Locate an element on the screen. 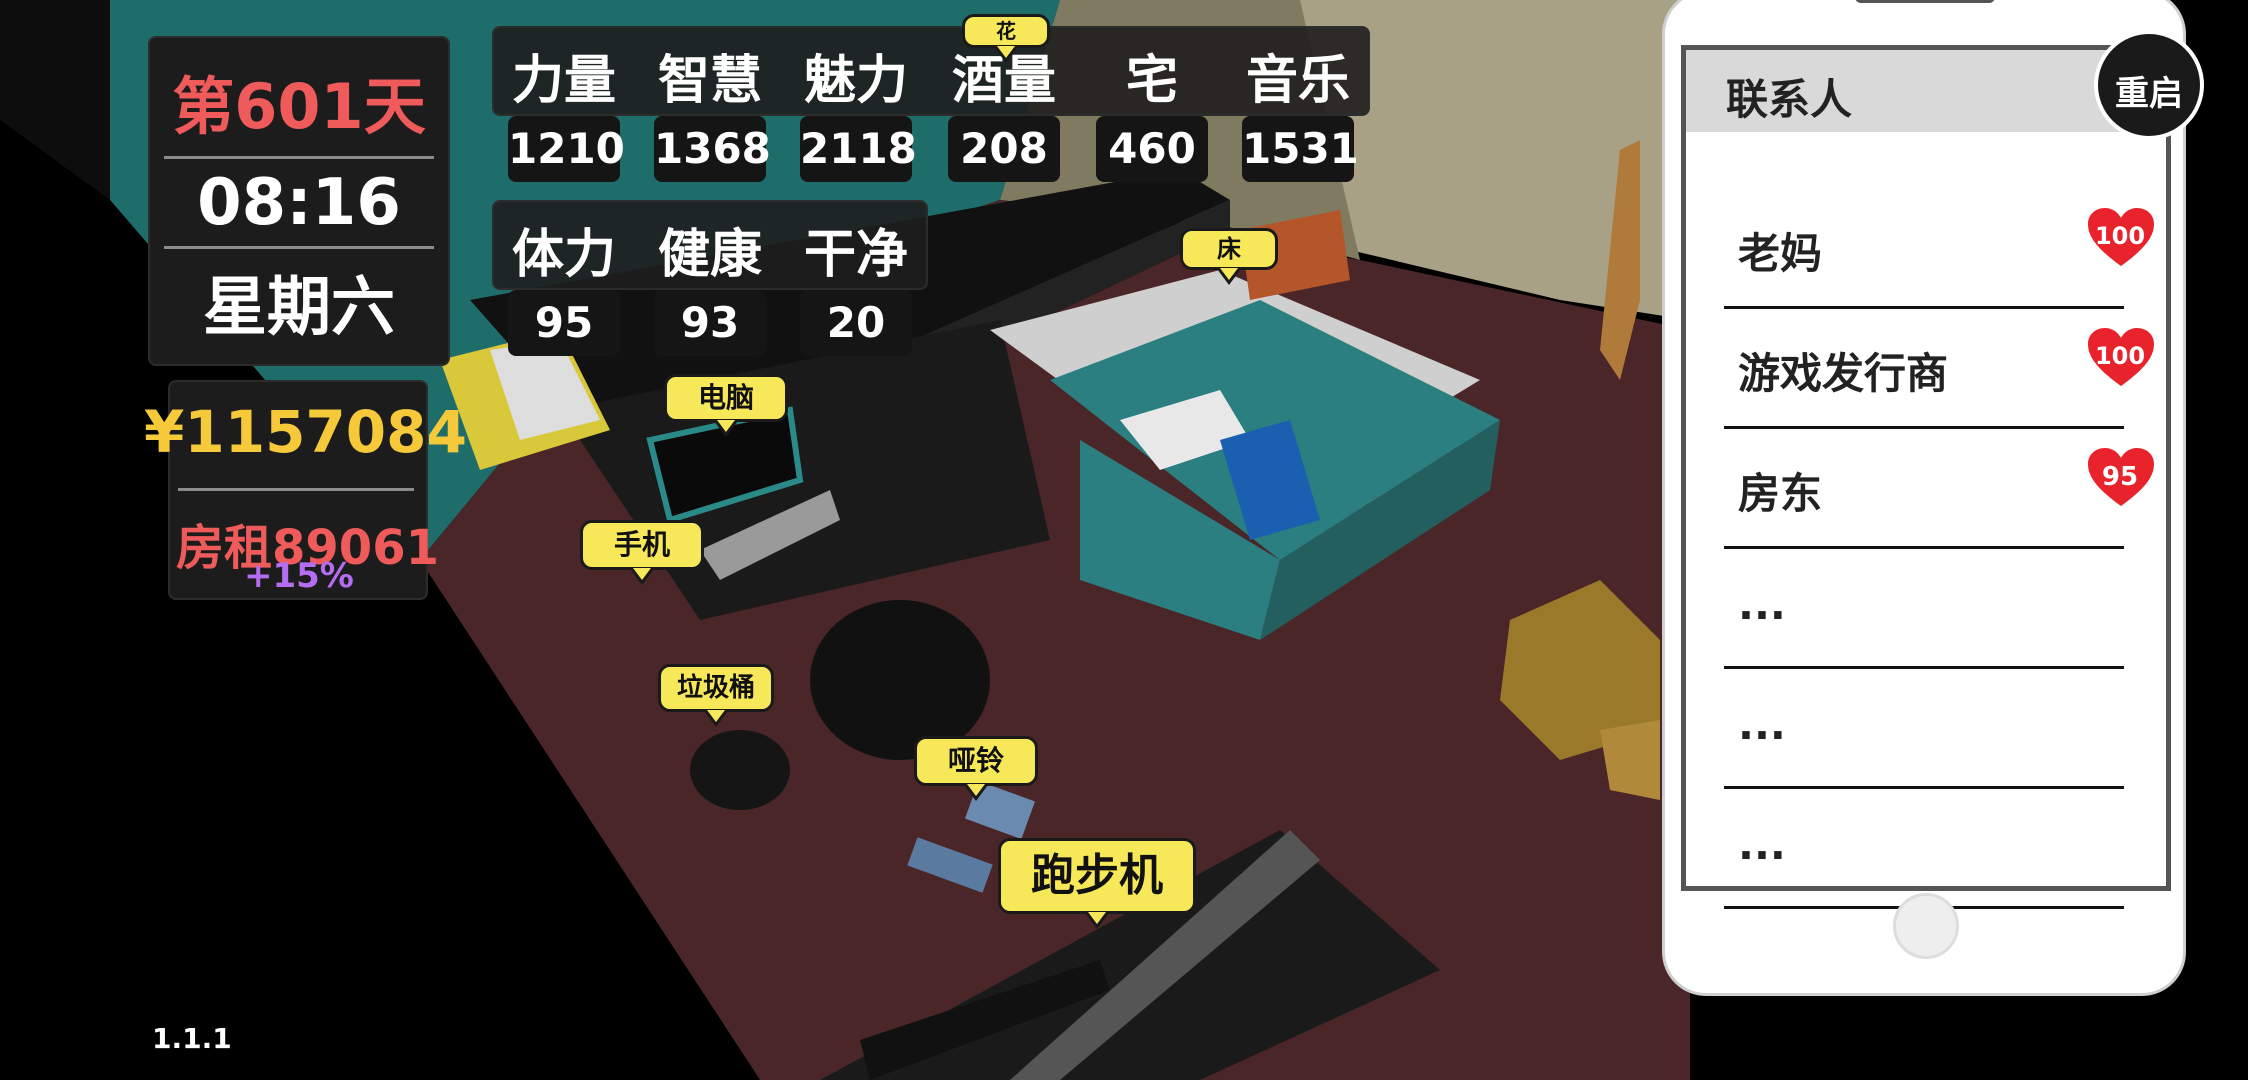  contact-name: 房东 is located at coordinates (1780, 493).